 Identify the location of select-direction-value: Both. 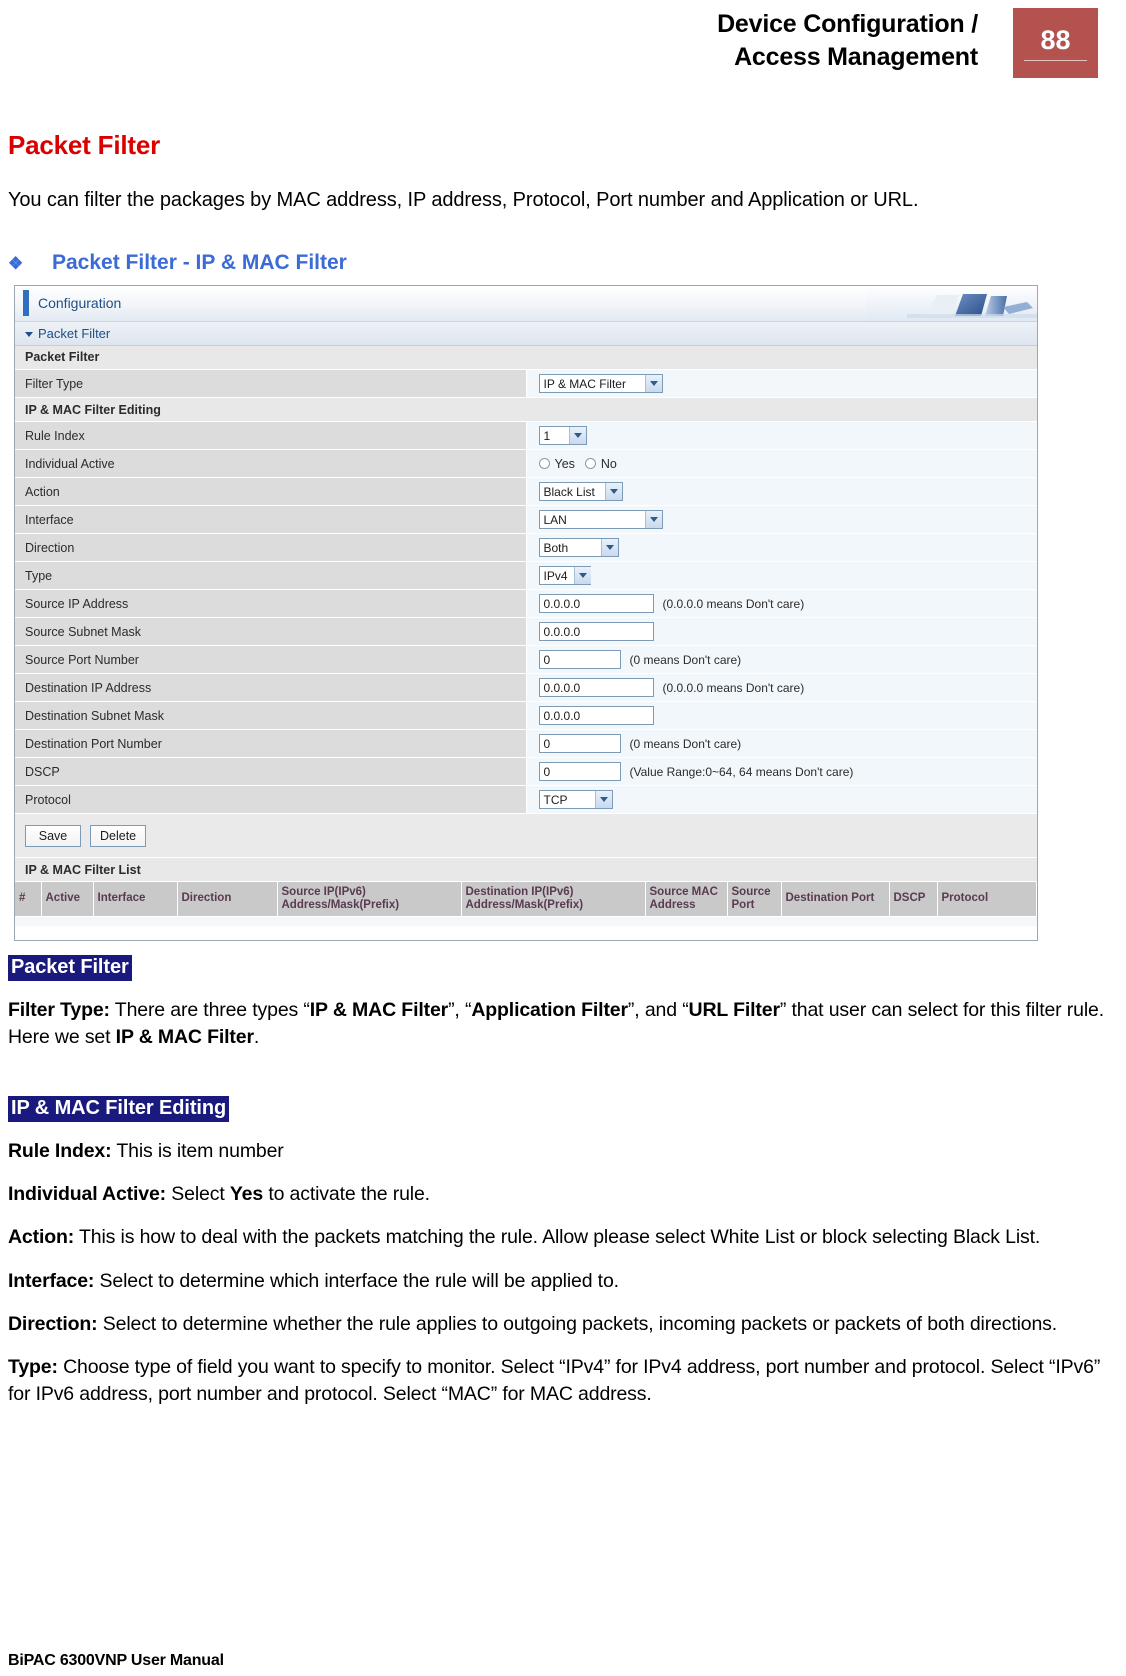
(556, 547).